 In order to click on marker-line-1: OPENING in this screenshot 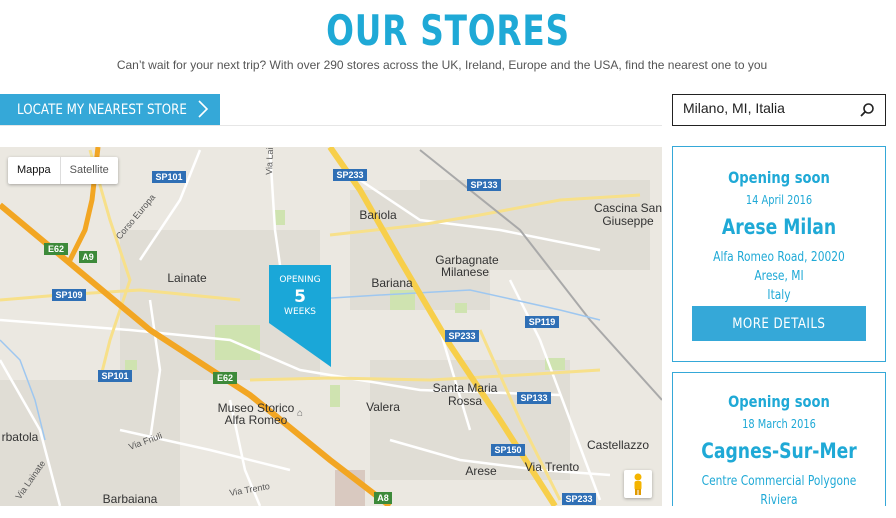, I will do `click(300, 280)`.